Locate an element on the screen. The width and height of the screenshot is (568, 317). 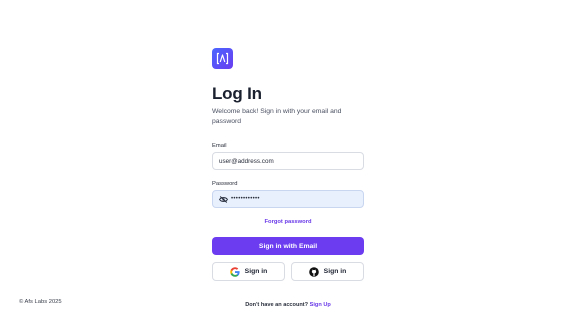
google-sign-in-label: Sign in is located at coordinates (256, 271).